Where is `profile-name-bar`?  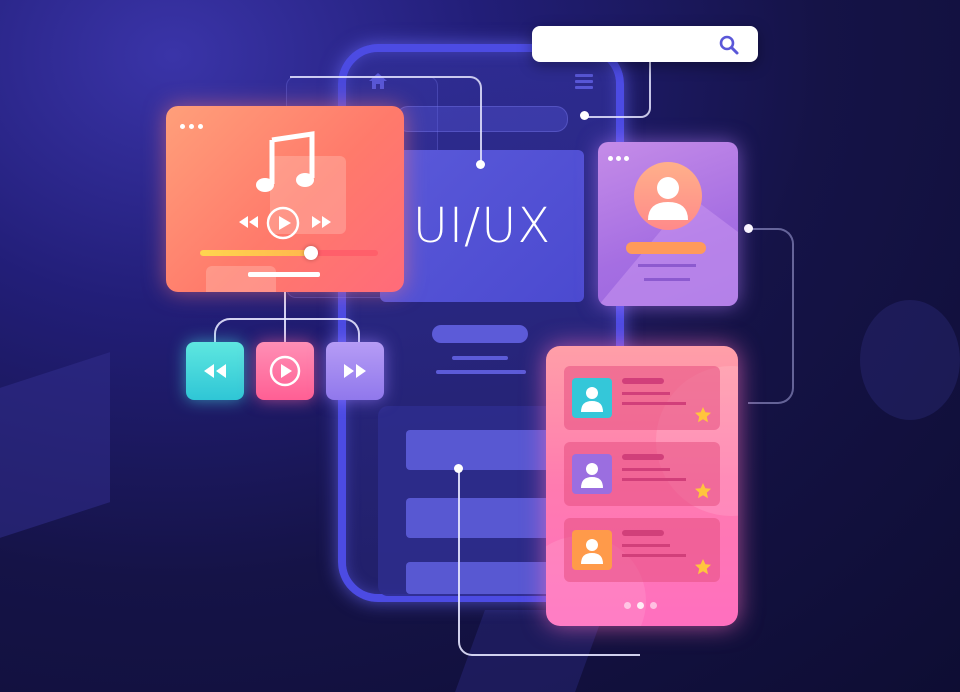
profile-name-bar is located at coordinates (666, 248).